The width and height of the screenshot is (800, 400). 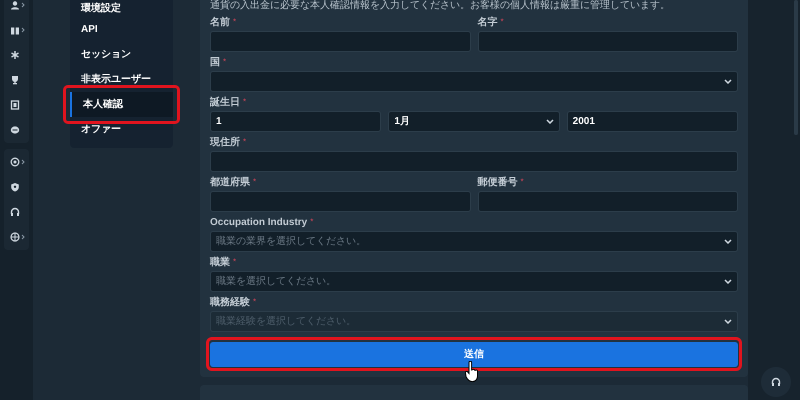 I want to click on field-value: 1月, so click(x=402, y=122).